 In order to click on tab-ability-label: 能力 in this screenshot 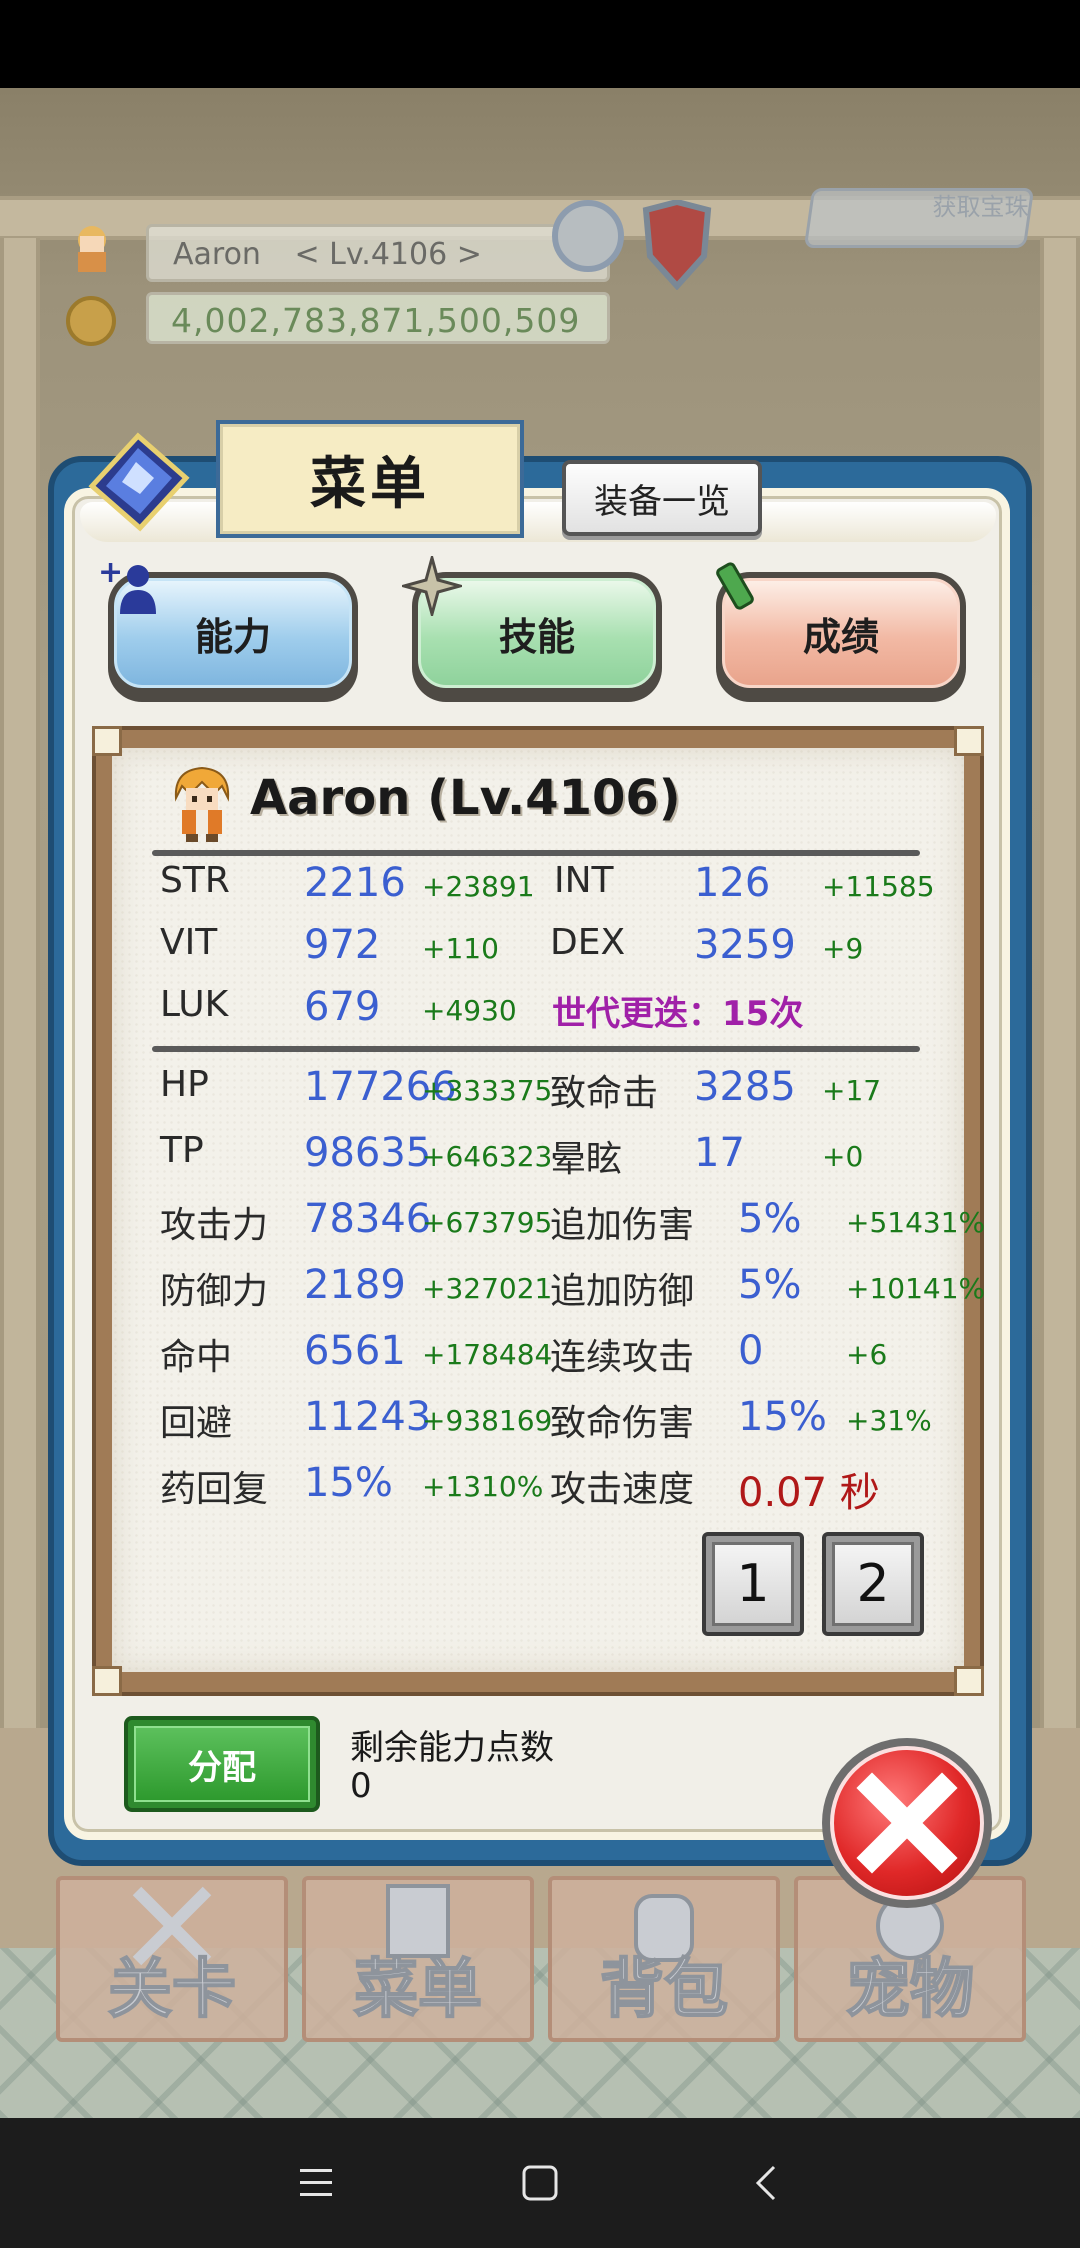, I will do `click(232, 636)`.